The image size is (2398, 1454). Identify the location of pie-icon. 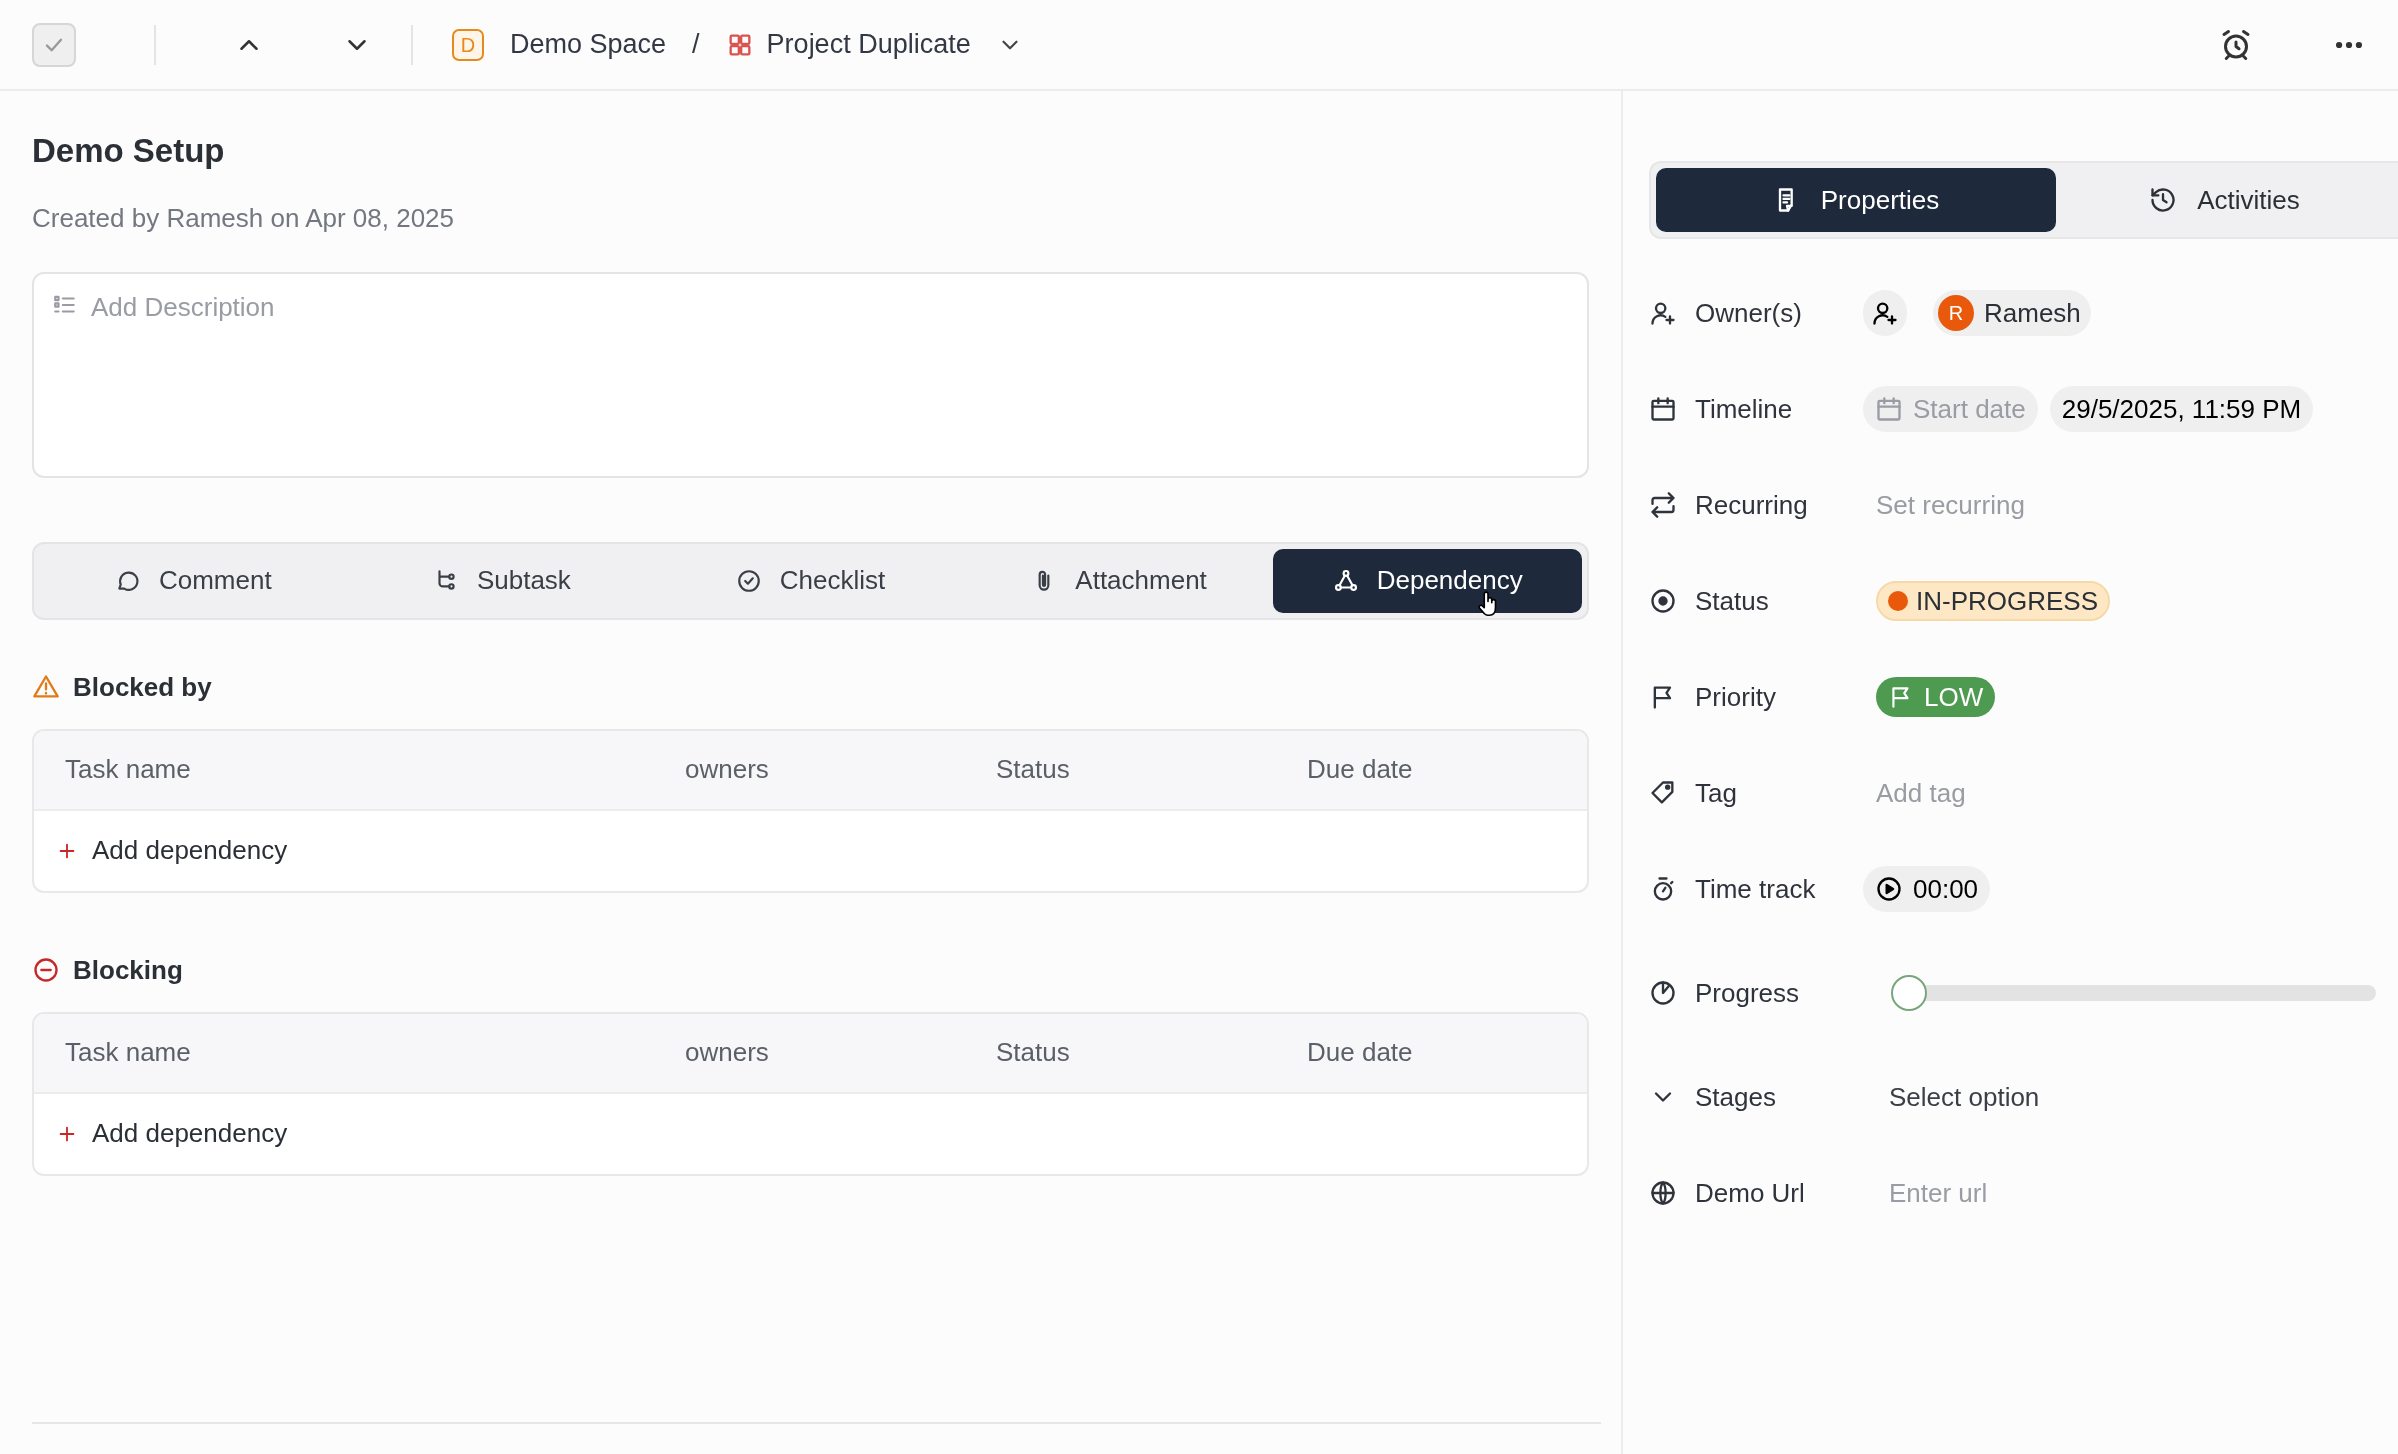
(1663, 993).